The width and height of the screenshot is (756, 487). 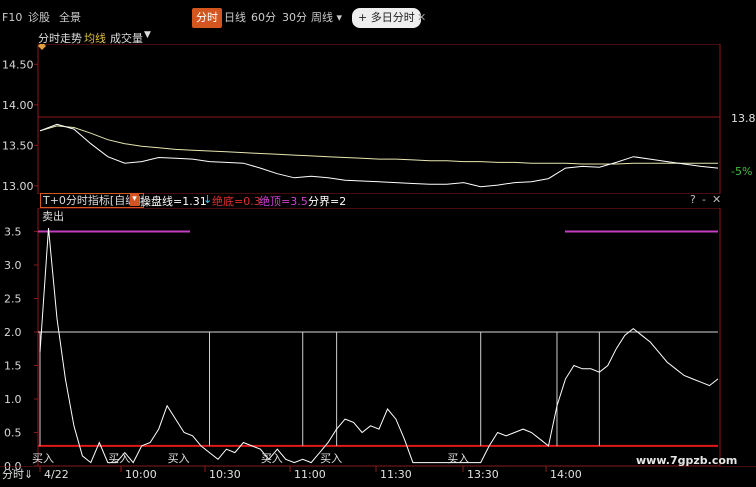 What do you see at coordinates (378, 145) in the screenshot?
I see `avg-price-line` at bounding box center [378, 145].